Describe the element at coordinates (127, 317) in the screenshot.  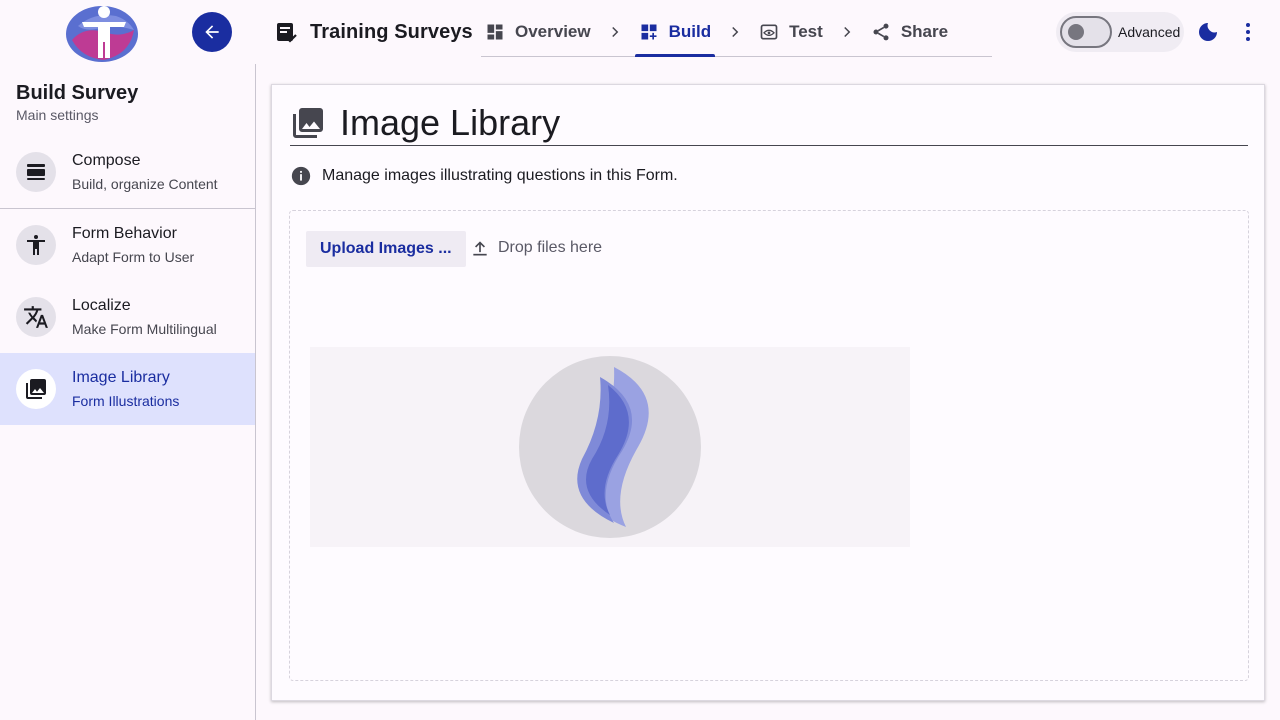
I see `sidebar-item-localize: Localize Make Form Multilingual` at that location.